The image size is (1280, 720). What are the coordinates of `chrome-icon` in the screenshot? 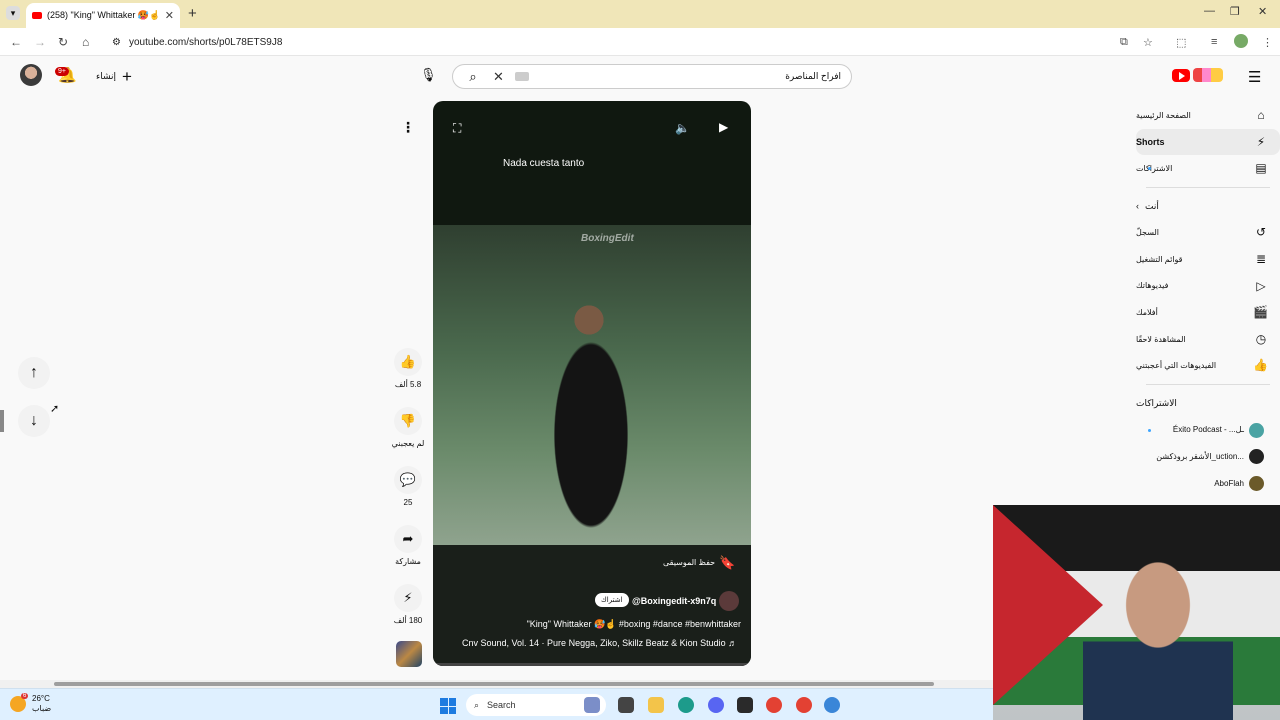 It's located at (774, 705).